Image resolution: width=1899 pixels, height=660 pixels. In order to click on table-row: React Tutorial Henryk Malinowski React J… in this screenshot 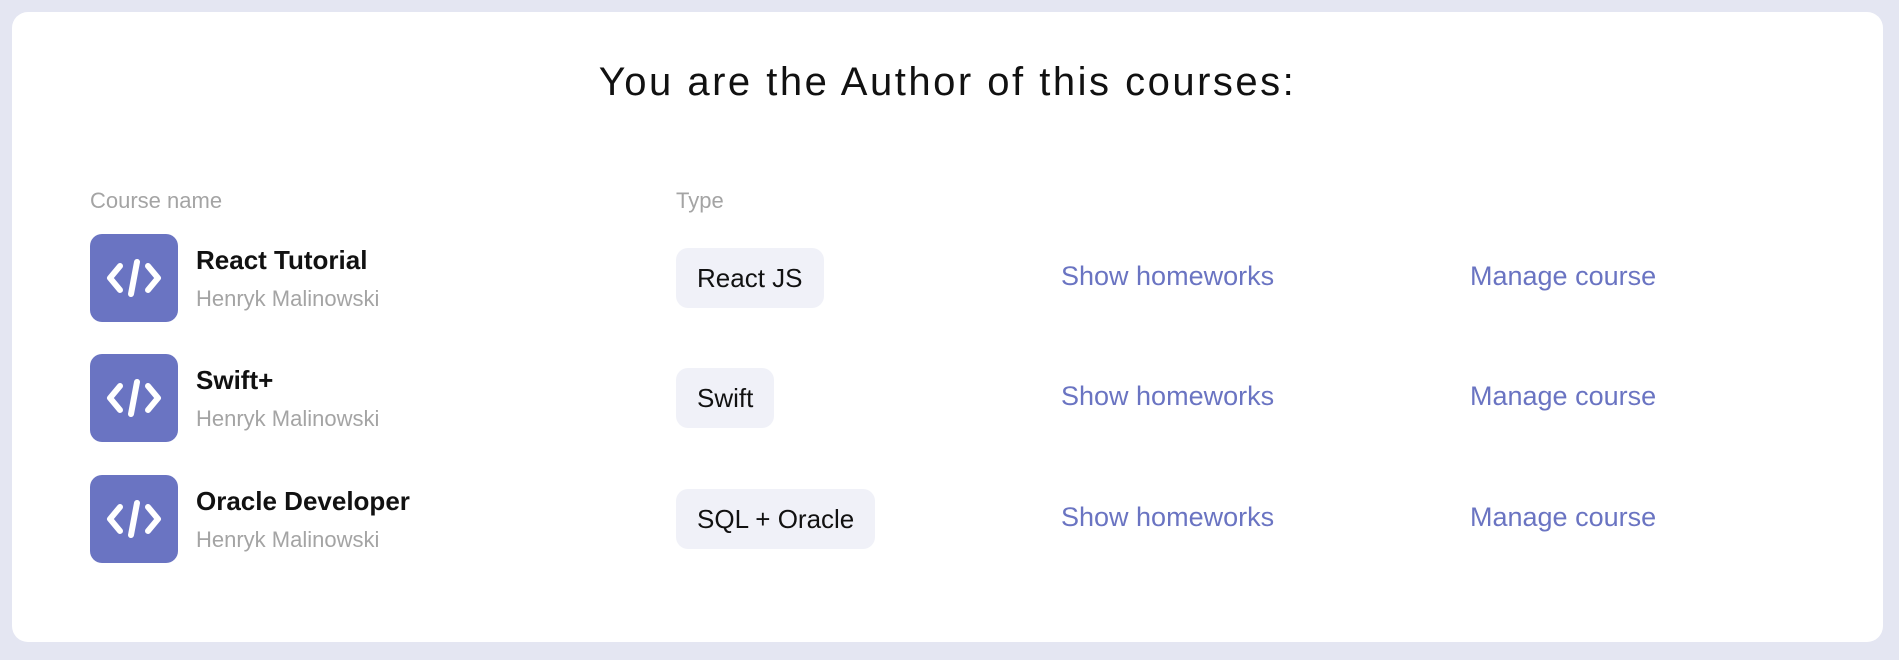, I will do `click(940, 278)`.